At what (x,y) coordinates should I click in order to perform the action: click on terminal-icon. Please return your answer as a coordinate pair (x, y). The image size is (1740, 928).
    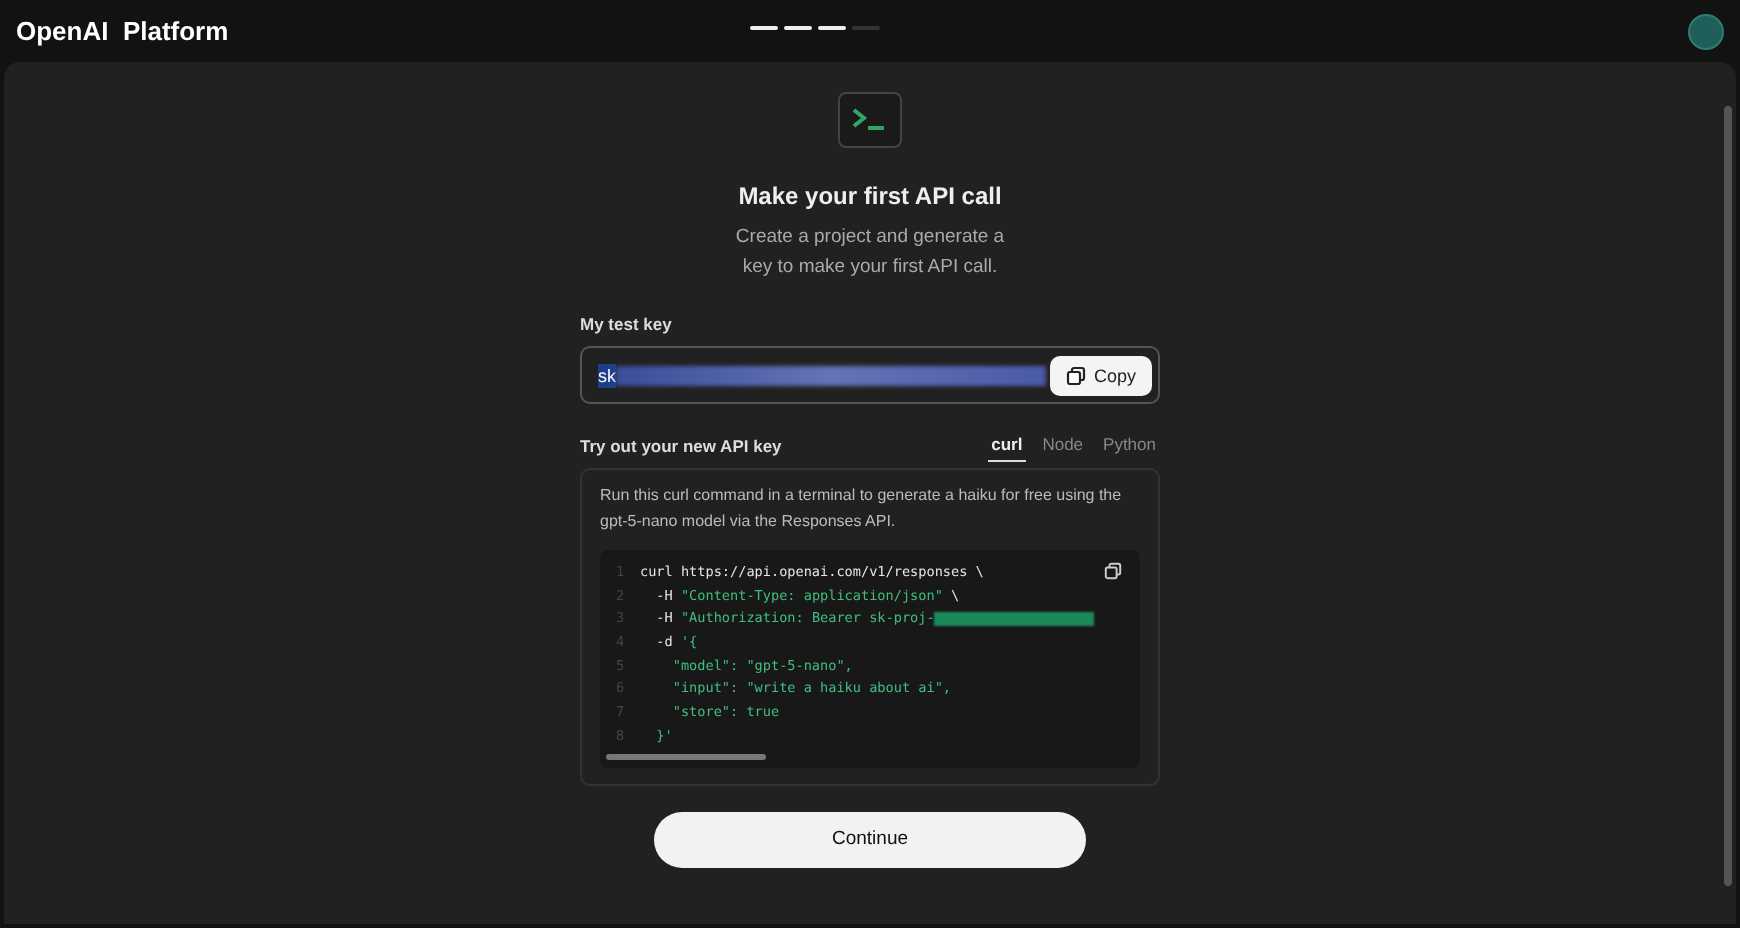
    Looking at the image, I should click on (870, 120).